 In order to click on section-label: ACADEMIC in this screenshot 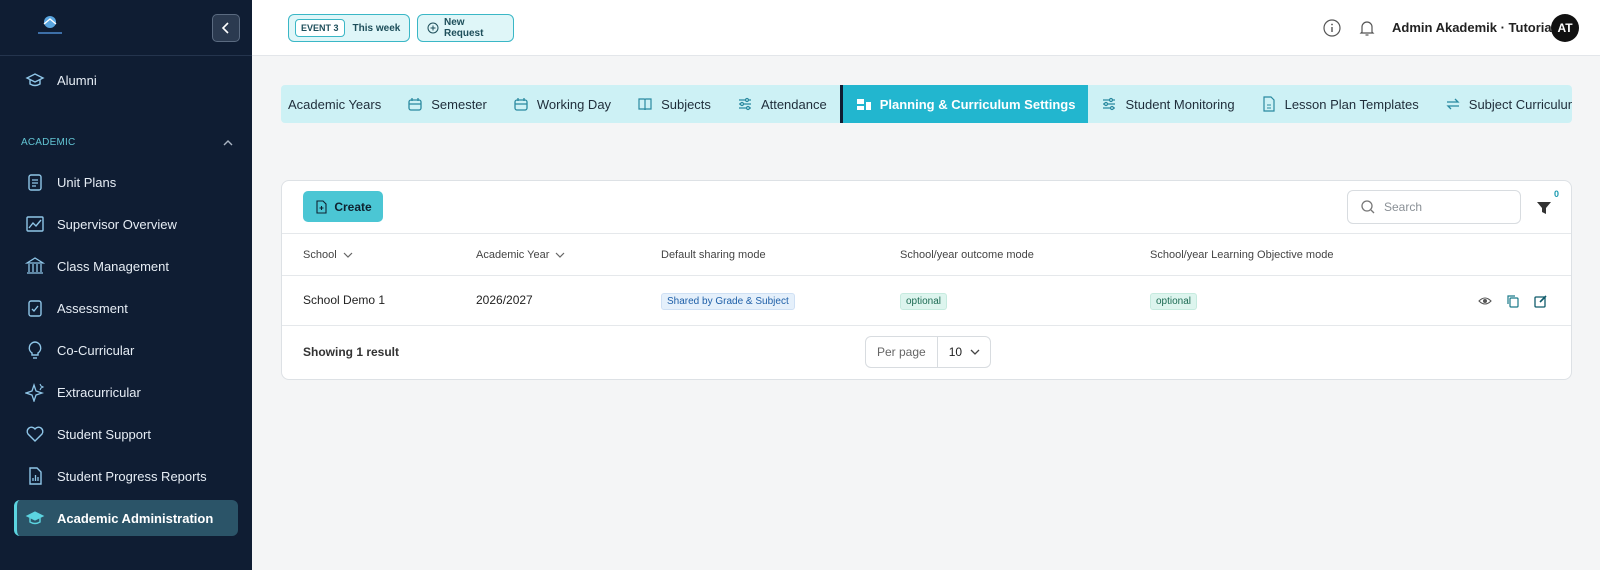, I will do `click(48, 142)`.